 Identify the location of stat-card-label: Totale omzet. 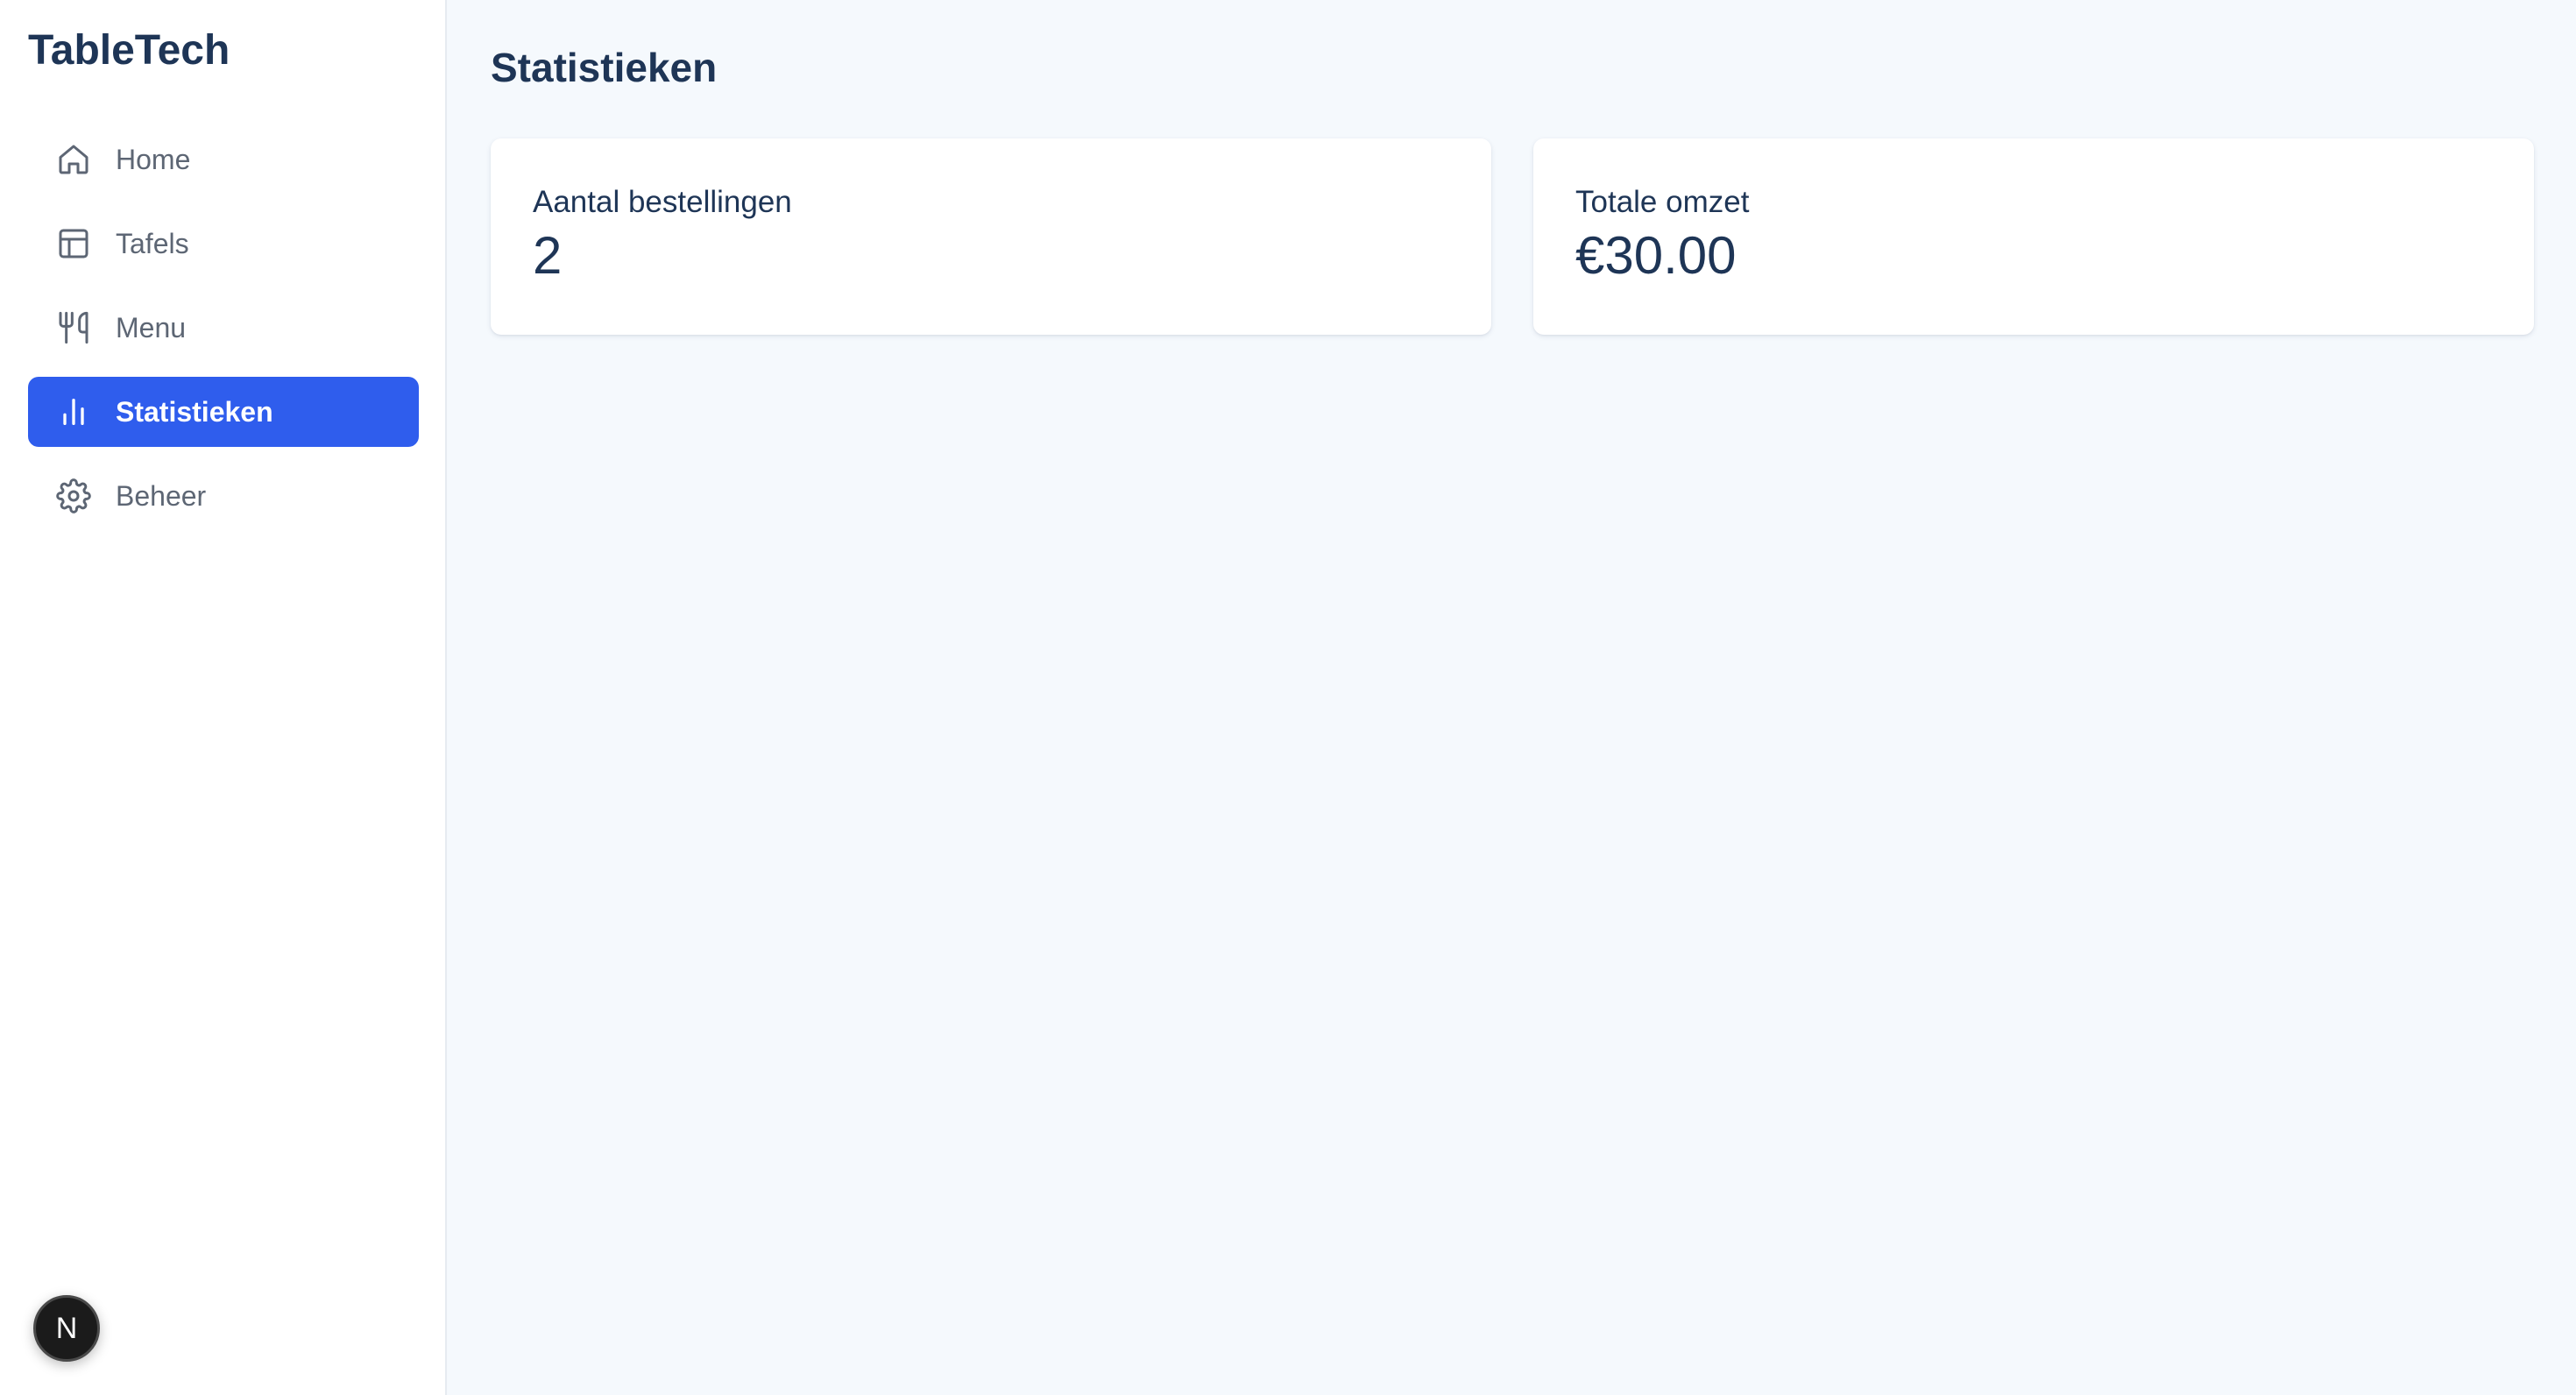
(1662, 202).